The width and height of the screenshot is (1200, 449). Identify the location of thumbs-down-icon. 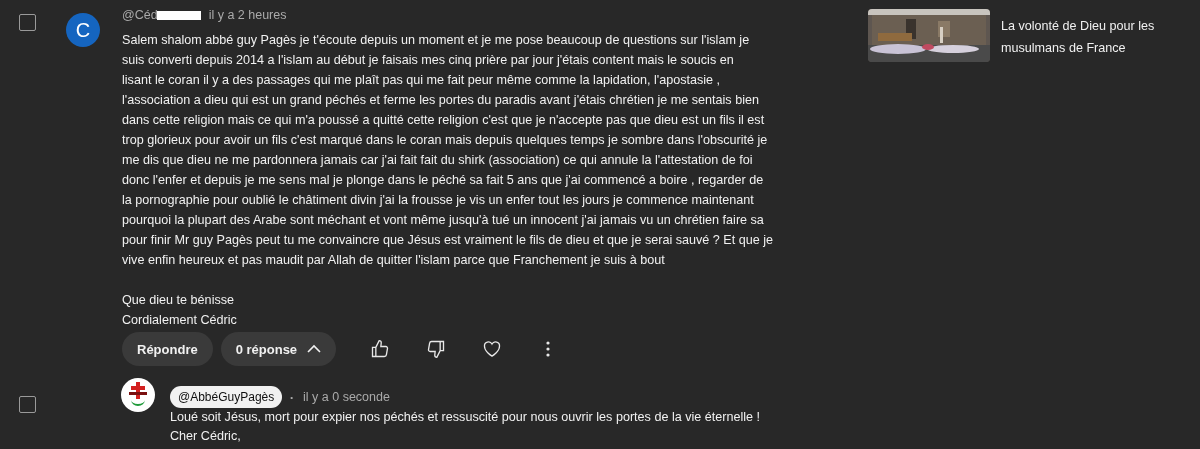
(436, 349).